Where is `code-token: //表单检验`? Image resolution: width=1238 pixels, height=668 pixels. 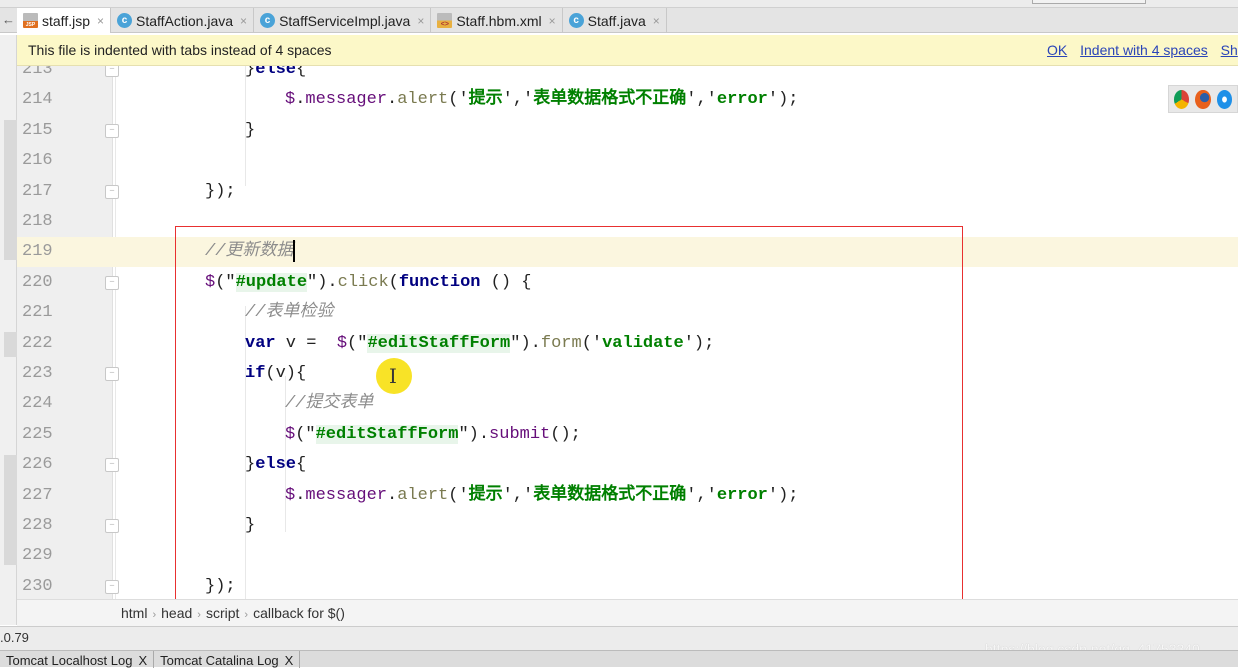 code-token: //表单检验 is located at coordinates (289, 313).